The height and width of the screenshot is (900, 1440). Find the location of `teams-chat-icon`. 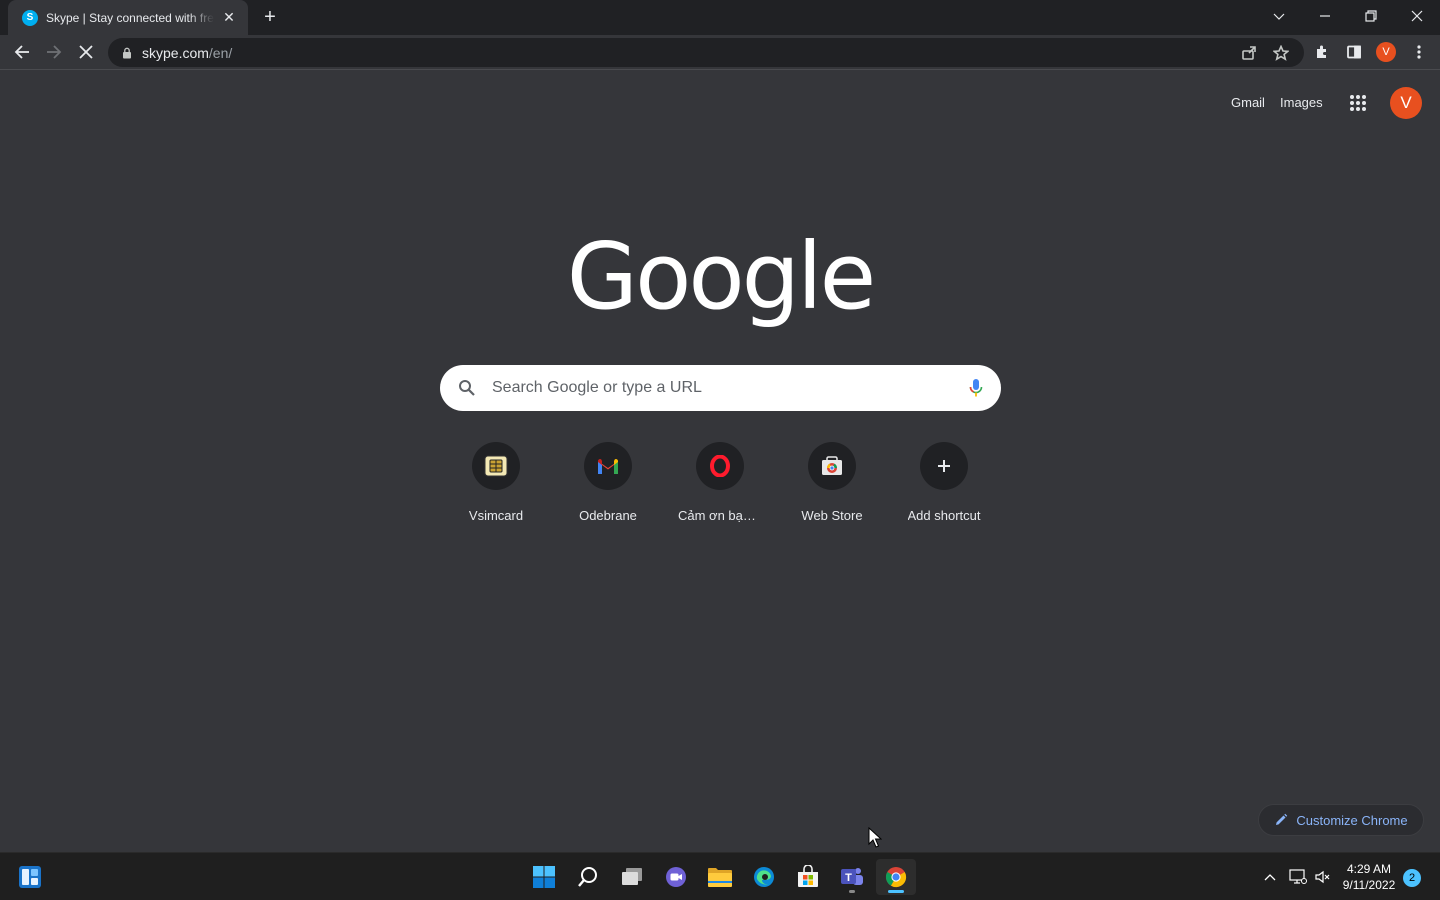

teams-chat-icon is located at coordinates (676, 877).